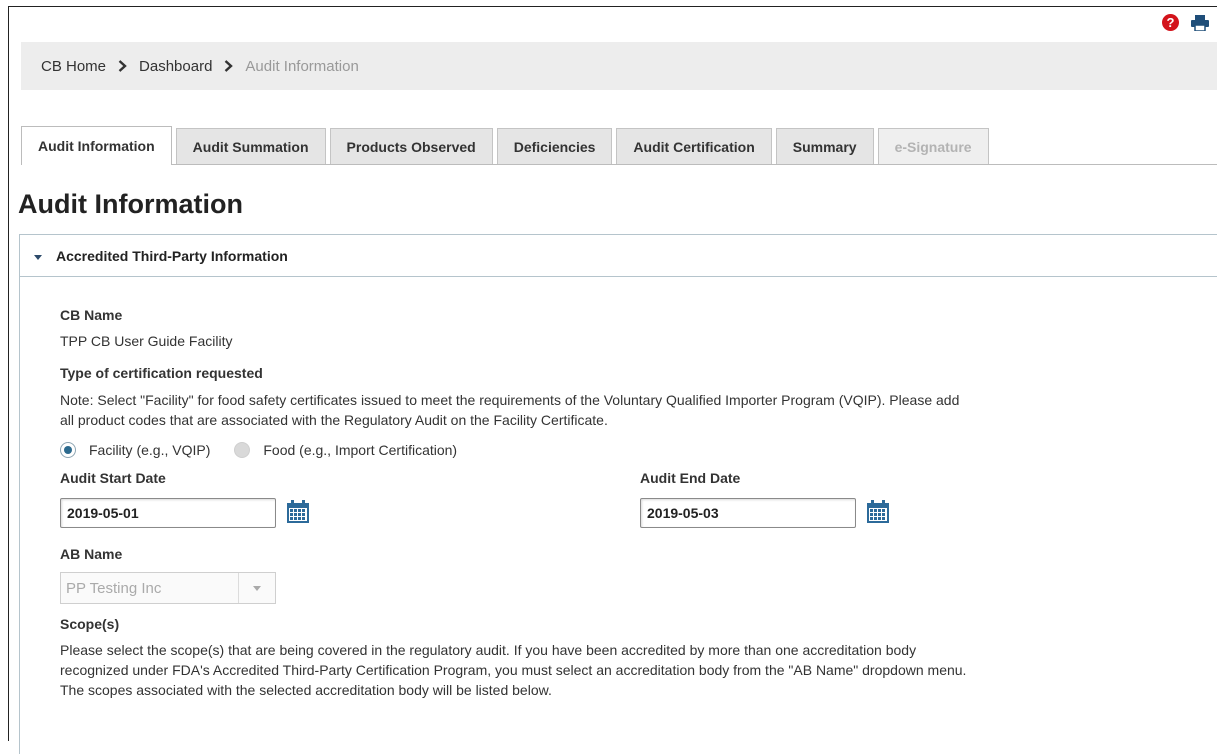 This screenshot has height=754, width=1217. I want to click on scope-label: Scope(s), so click(90, 624).